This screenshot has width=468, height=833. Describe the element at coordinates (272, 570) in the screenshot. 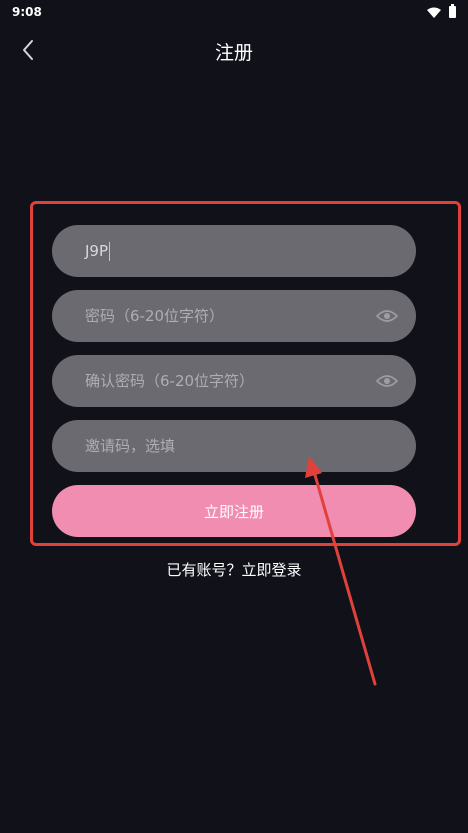

I see `login-link: 立即登录` at that location.